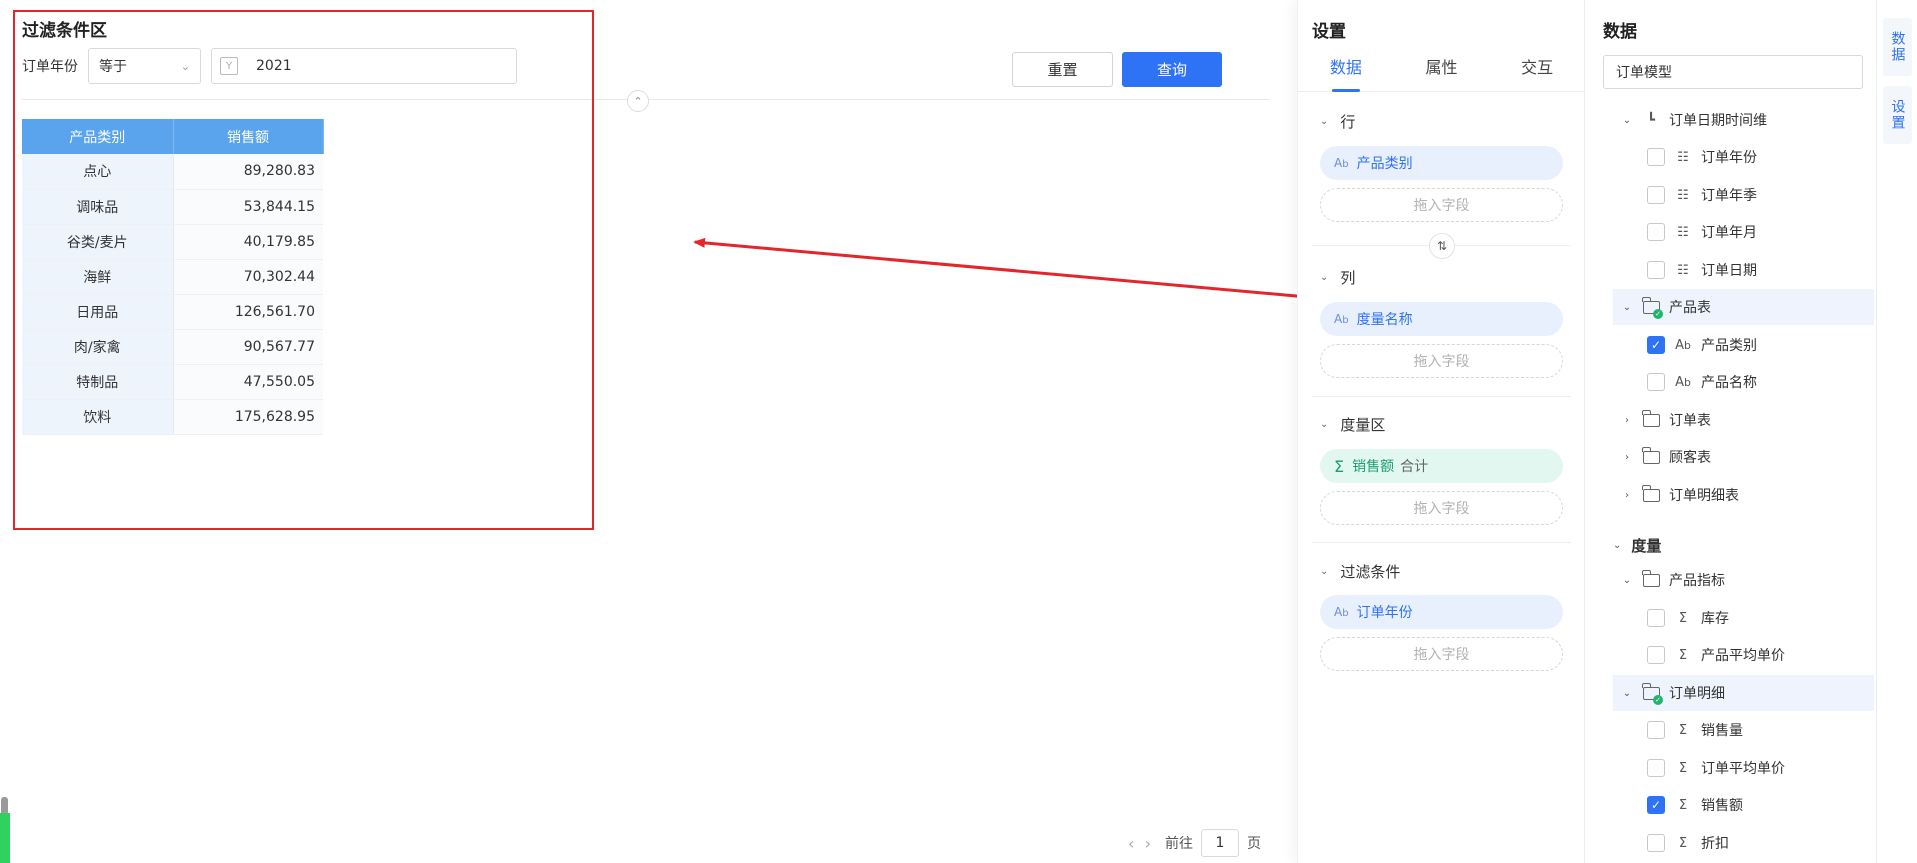 This screenshot has width=1917, height=863. What do you see at coordinates (1441, 508) in the screenshot?
I see `measure-drop-zone: 拖入字段` at bounding box center [1441, 508].